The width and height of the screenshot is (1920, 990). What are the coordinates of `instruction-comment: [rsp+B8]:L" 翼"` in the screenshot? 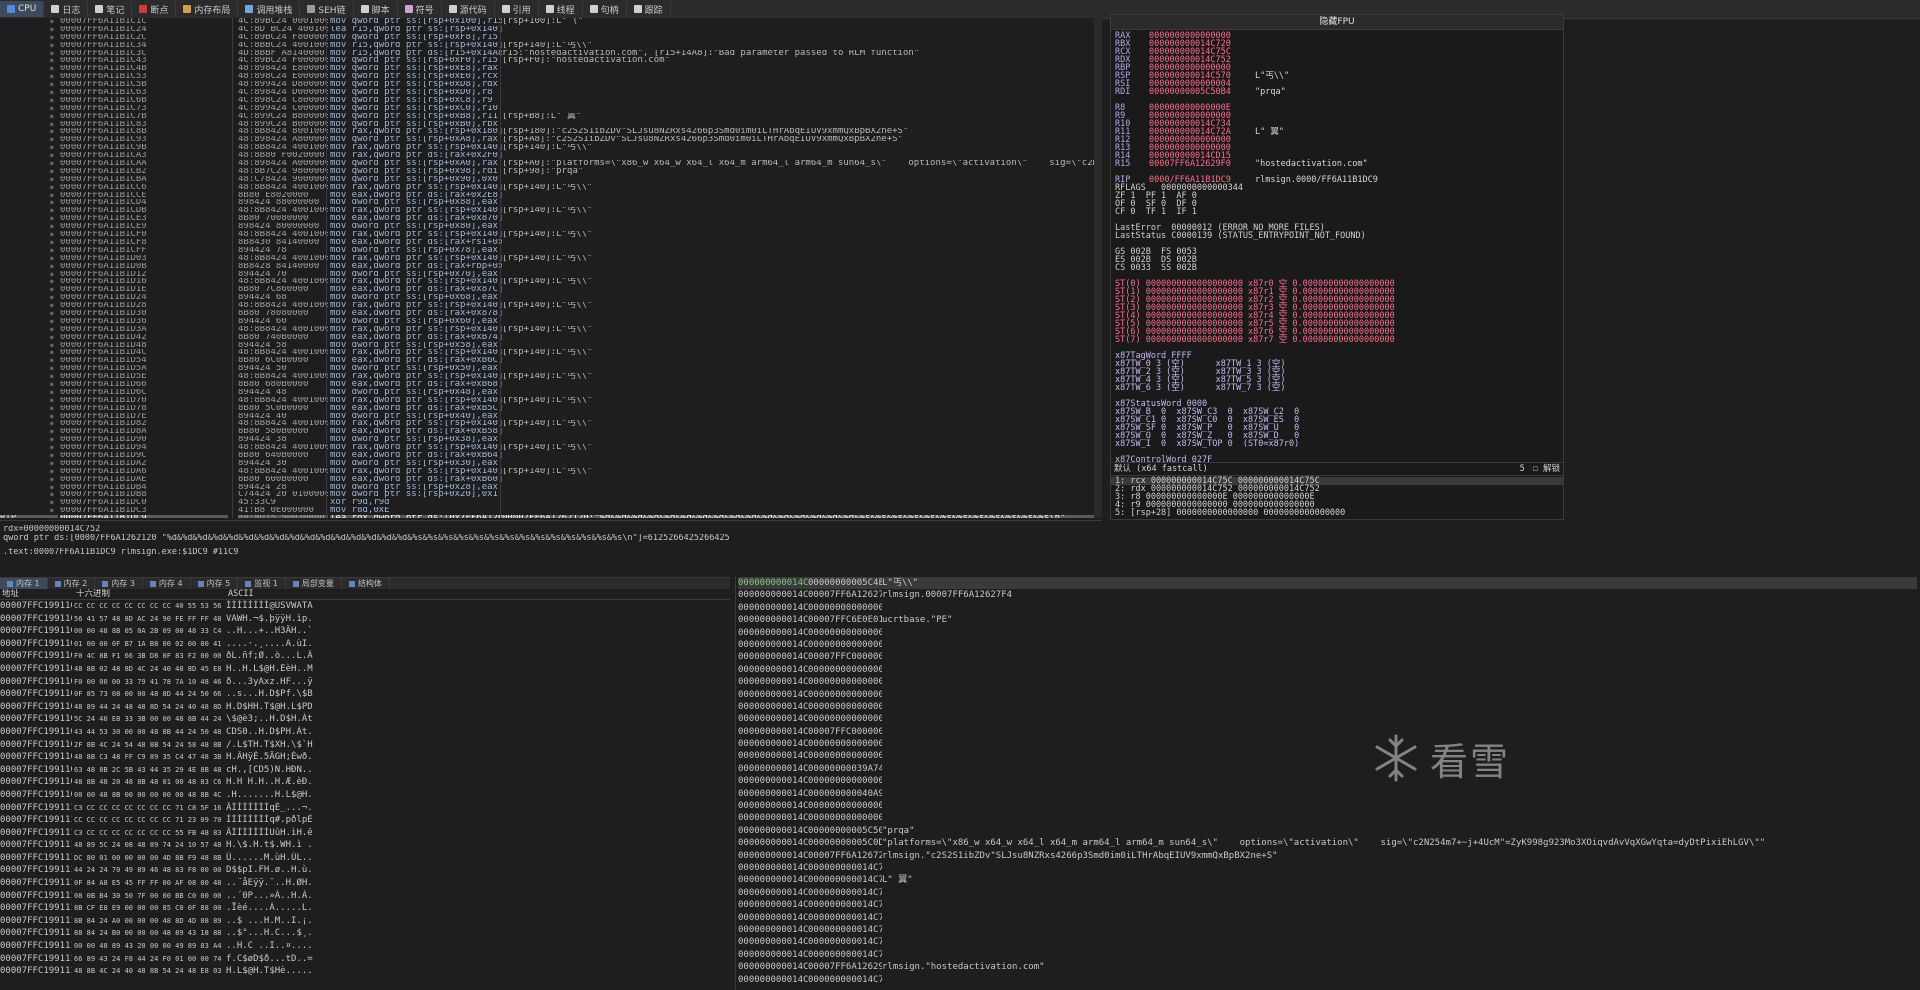 It's located at (802, 117).